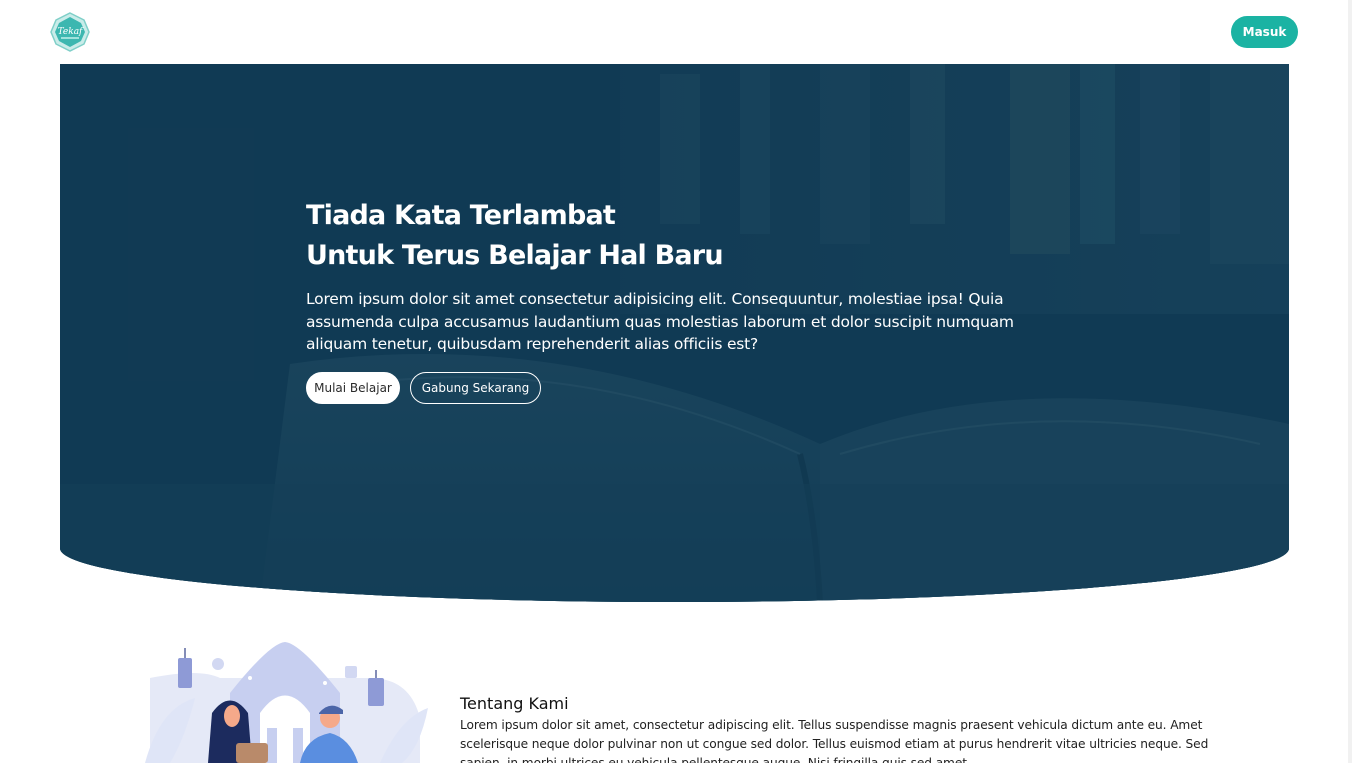 This screenshot has width=1352, height=763. Describe the element at coordinates (353, 387) in the screenshot. I see `start-learning-button: Mulai Belajar` at that location.